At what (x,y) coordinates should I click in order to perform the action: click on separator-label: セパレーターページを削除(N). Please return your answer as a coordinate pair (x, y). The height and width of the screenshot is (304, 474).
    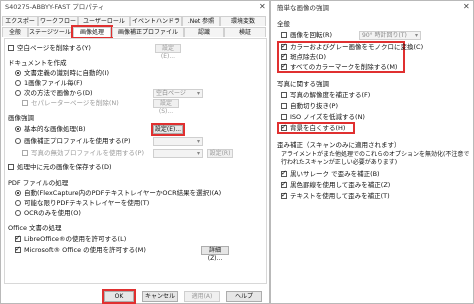
    Looking at the image, I should click on (75, 103).